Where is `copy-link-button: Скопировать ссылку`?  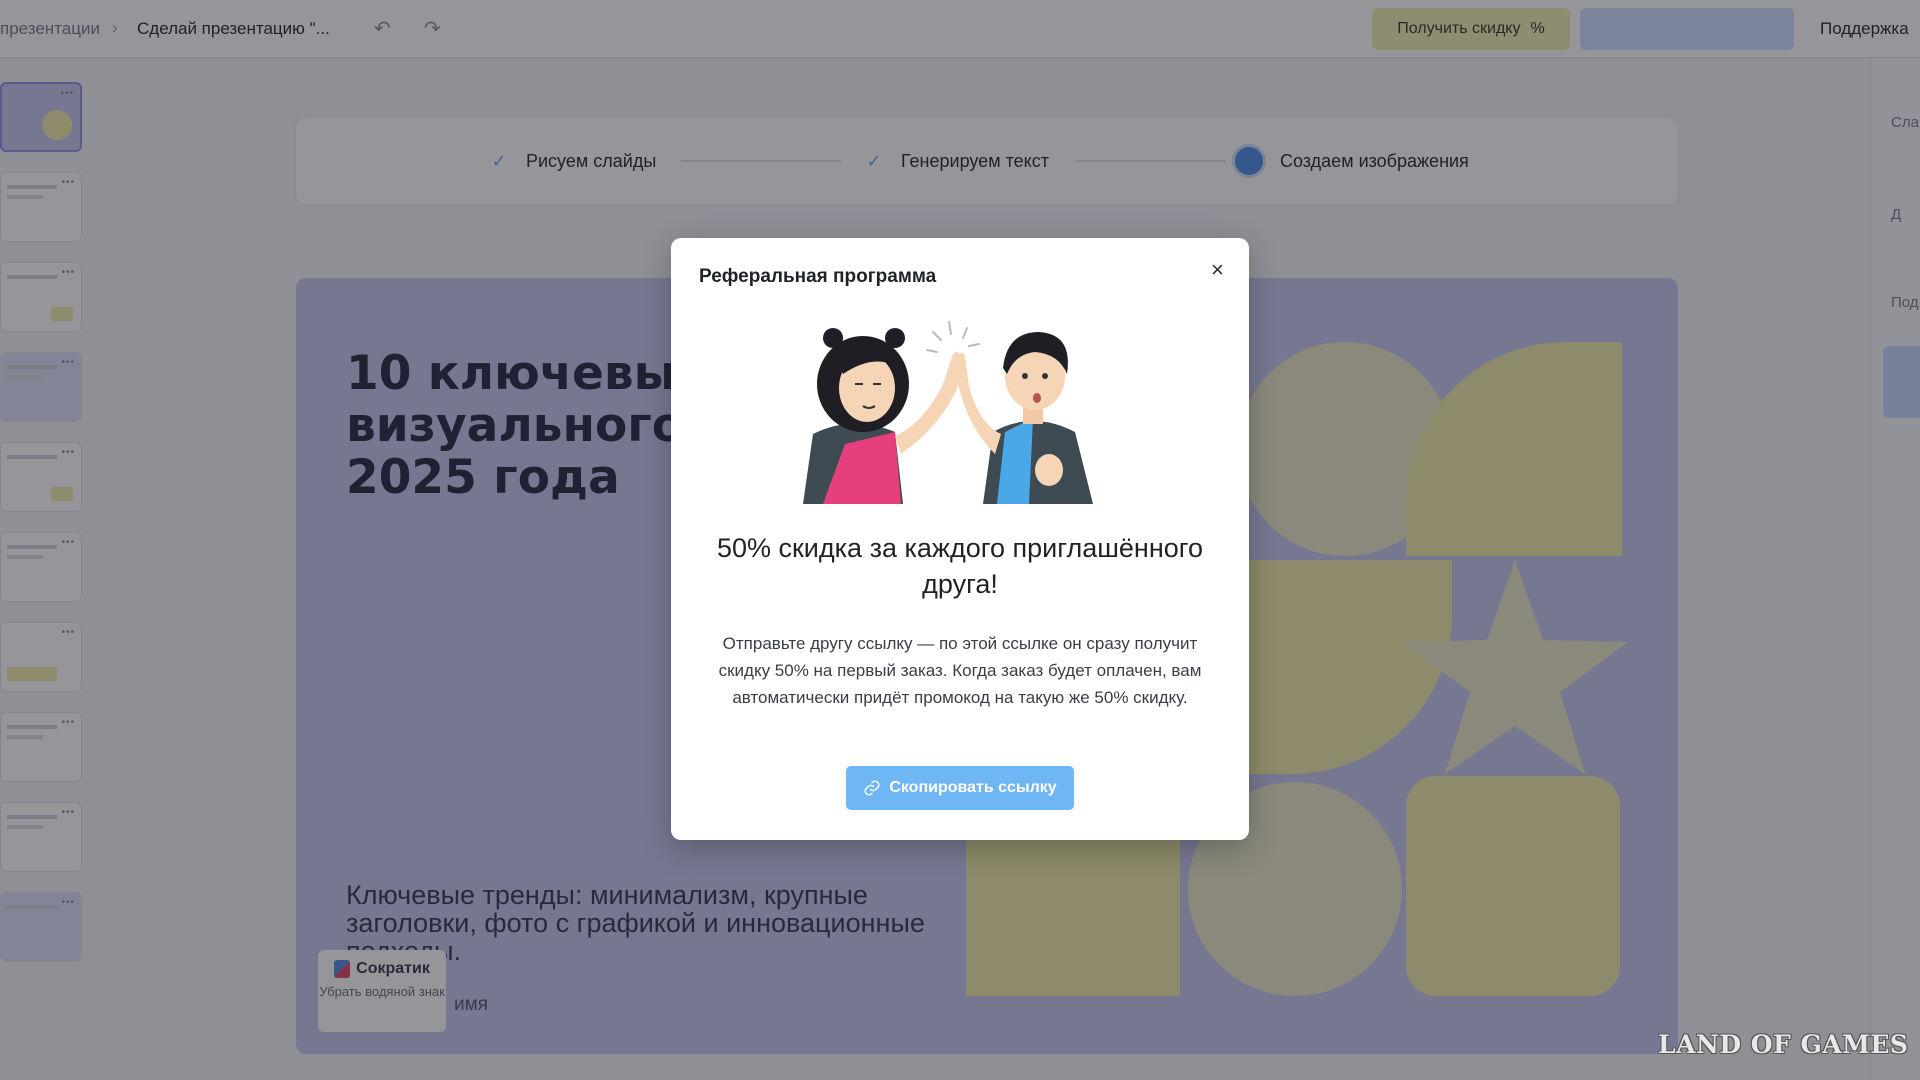
copy-link-button: Скопировать ссылку is located at coordinates (960, 788).